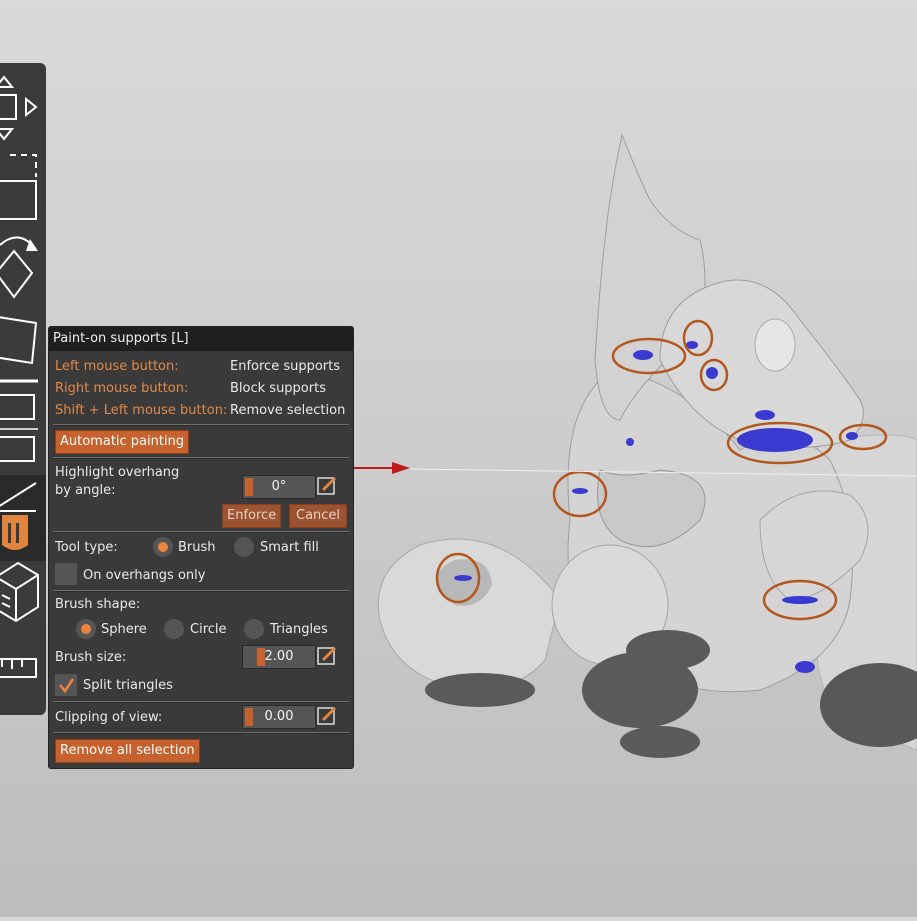 This screenshot has height=921, width=917. I want to click on cut-tool-button, so click(23, 418).